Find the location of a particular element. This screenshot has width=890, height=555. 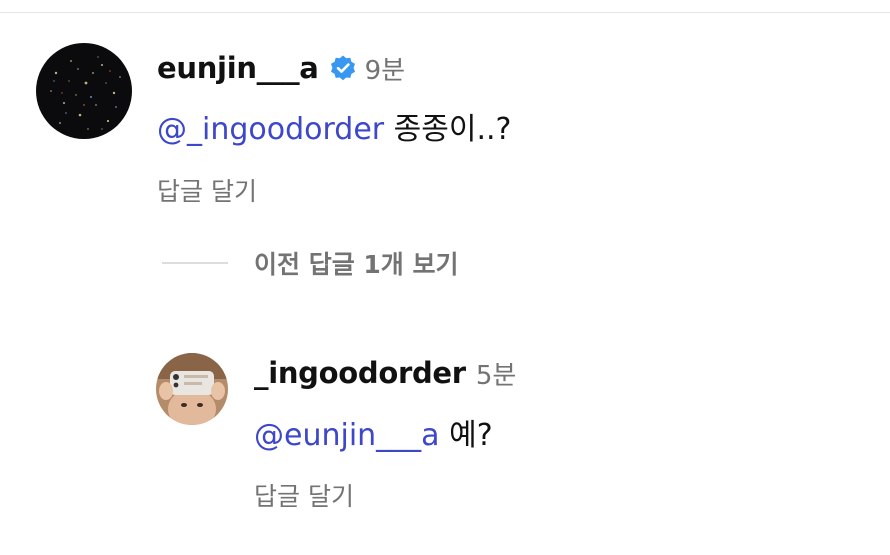

comment-header: eunjin___a 9분 is located at coordinates (281, 68).